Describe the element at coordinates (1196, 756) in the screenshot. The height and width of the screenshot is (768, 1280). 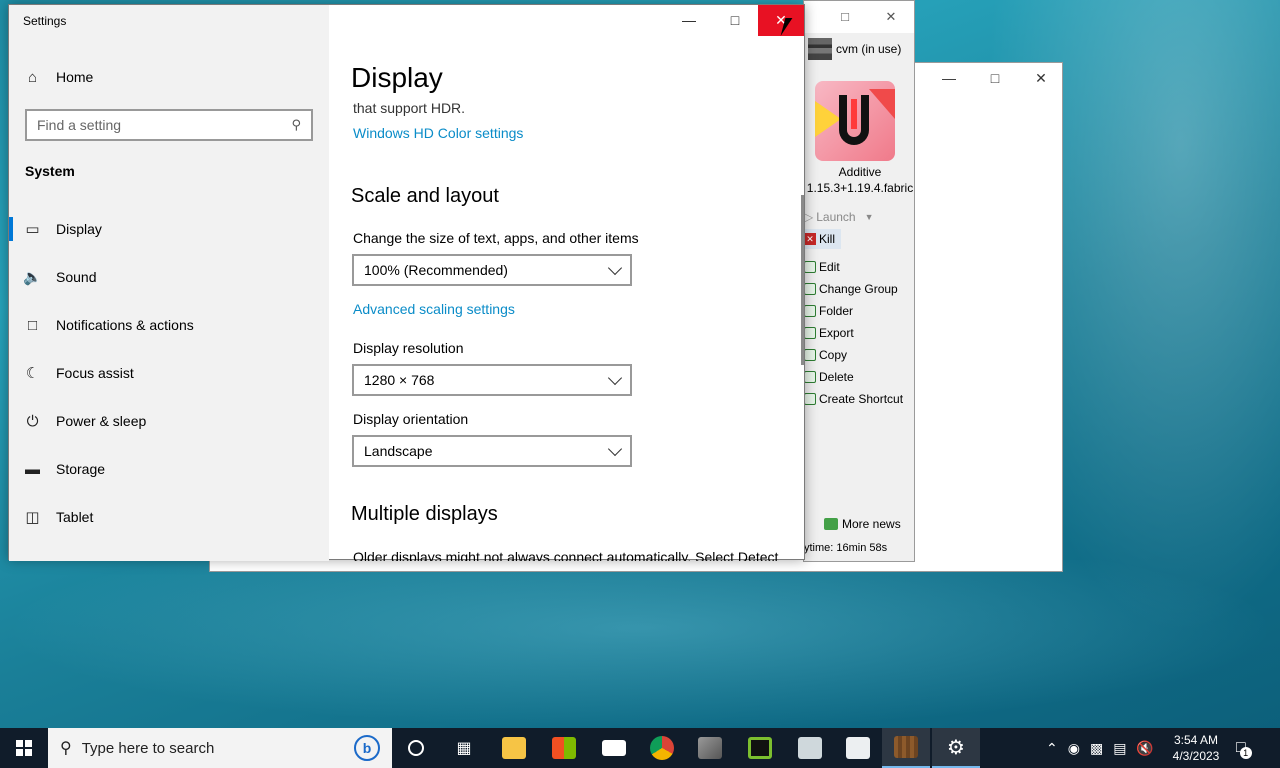
I see `date: 4/3/2023` at that location.